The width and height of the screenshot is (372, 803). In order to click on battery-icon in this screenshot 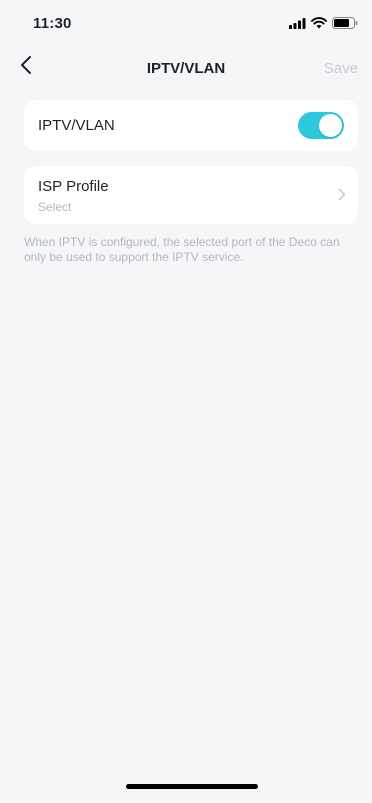, I will do `click(345, 25)`.